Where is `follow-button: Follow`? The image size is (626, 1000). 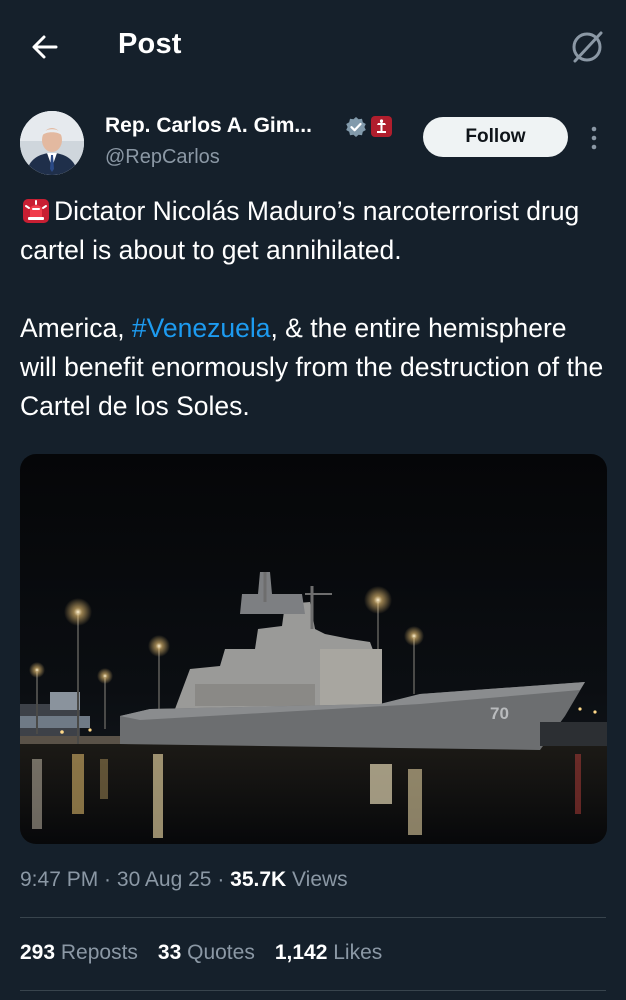
follow-button: Follow is located at coordinates (495, 137).